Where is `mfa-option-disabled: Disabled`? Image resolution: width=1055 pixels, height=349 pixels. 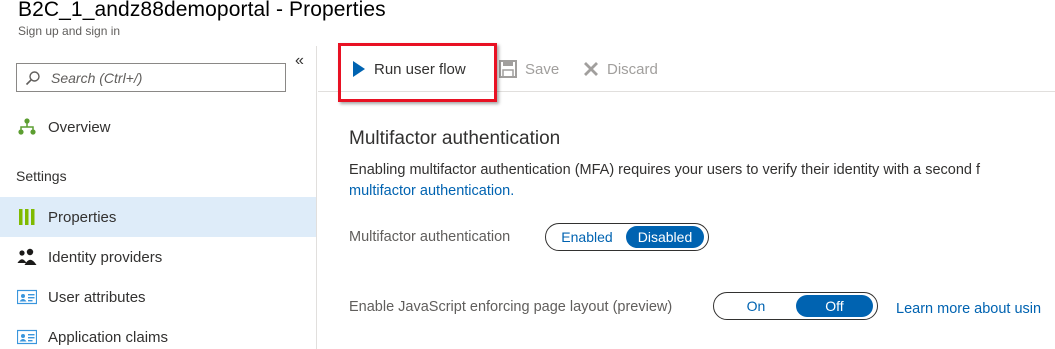
mfa-option-disabled: Disabled is located at coordinates (665, 237).